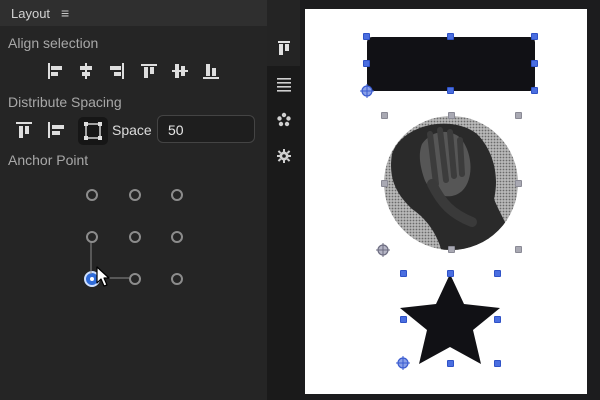  I want to click on circle-photo-shape, so click(451, 183).